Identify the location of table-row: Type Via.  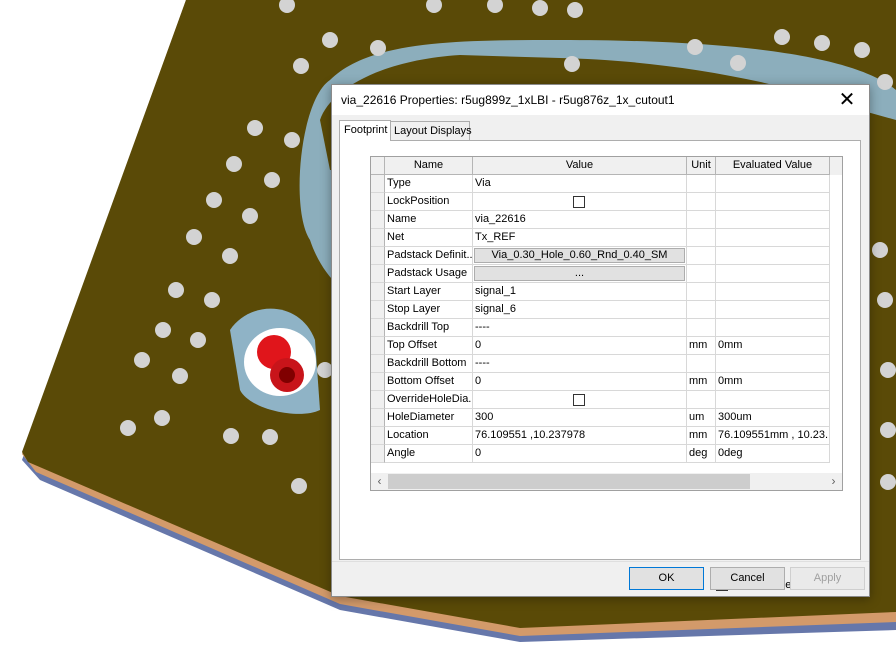
(601, 184).